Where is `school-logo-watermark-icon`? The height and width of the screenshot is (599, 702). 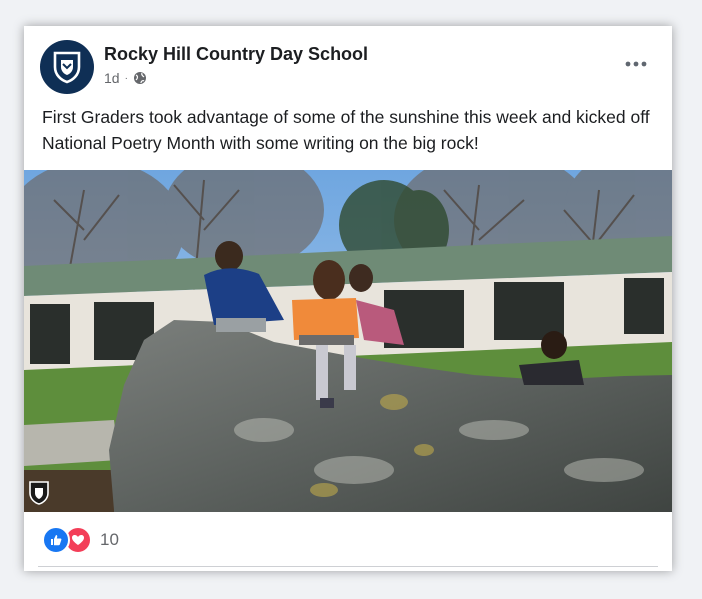 school-logo-watermark-icon is located at coordinates (39, 493).